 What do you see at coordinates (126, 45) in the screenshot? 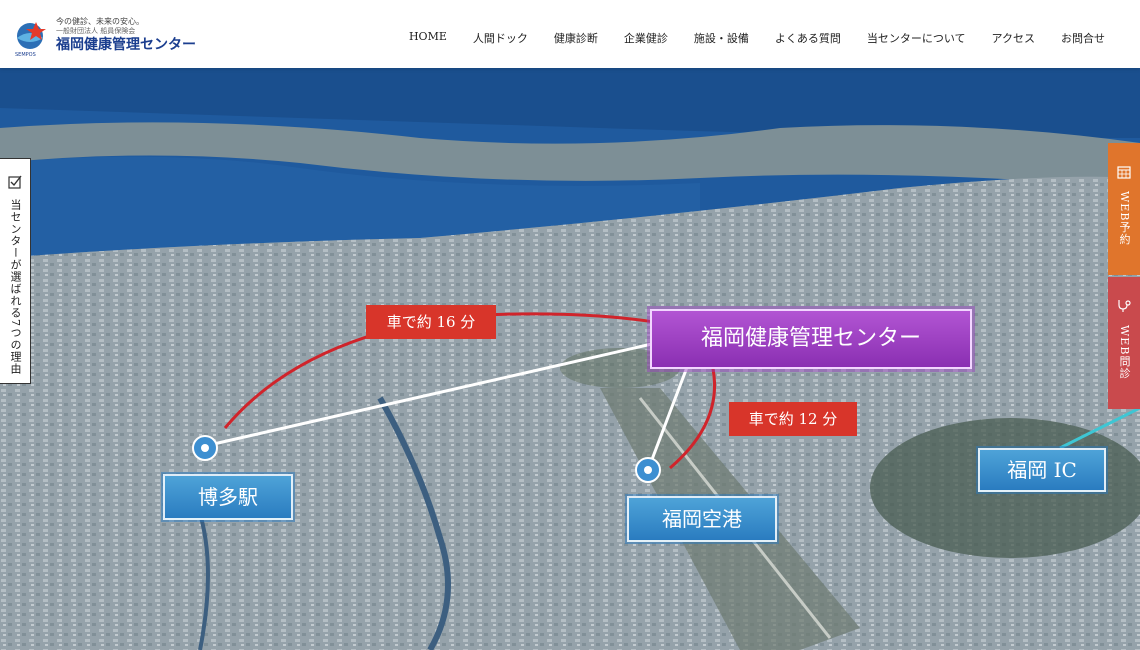
I see `brand-name: 福岡健康管理センター` at bounding box center [126, 45].